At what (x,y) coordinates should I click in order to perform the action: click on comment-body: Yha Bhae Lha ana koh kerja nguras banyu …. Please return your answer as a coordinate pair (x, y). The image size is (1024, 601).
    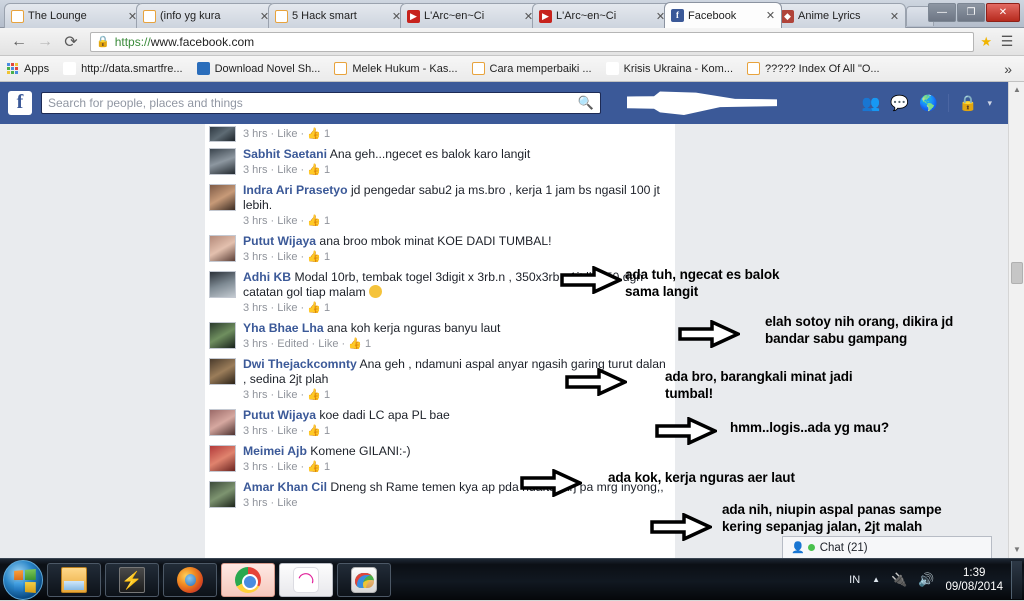
    Looking at the image, I should click on (457, 336).